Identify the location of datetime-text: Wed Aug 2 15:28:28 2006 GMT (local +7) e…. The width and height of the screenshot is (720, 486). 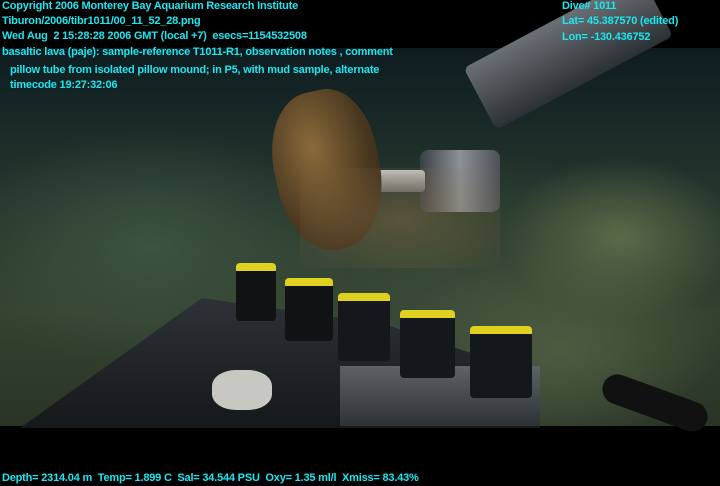
(154, 36).